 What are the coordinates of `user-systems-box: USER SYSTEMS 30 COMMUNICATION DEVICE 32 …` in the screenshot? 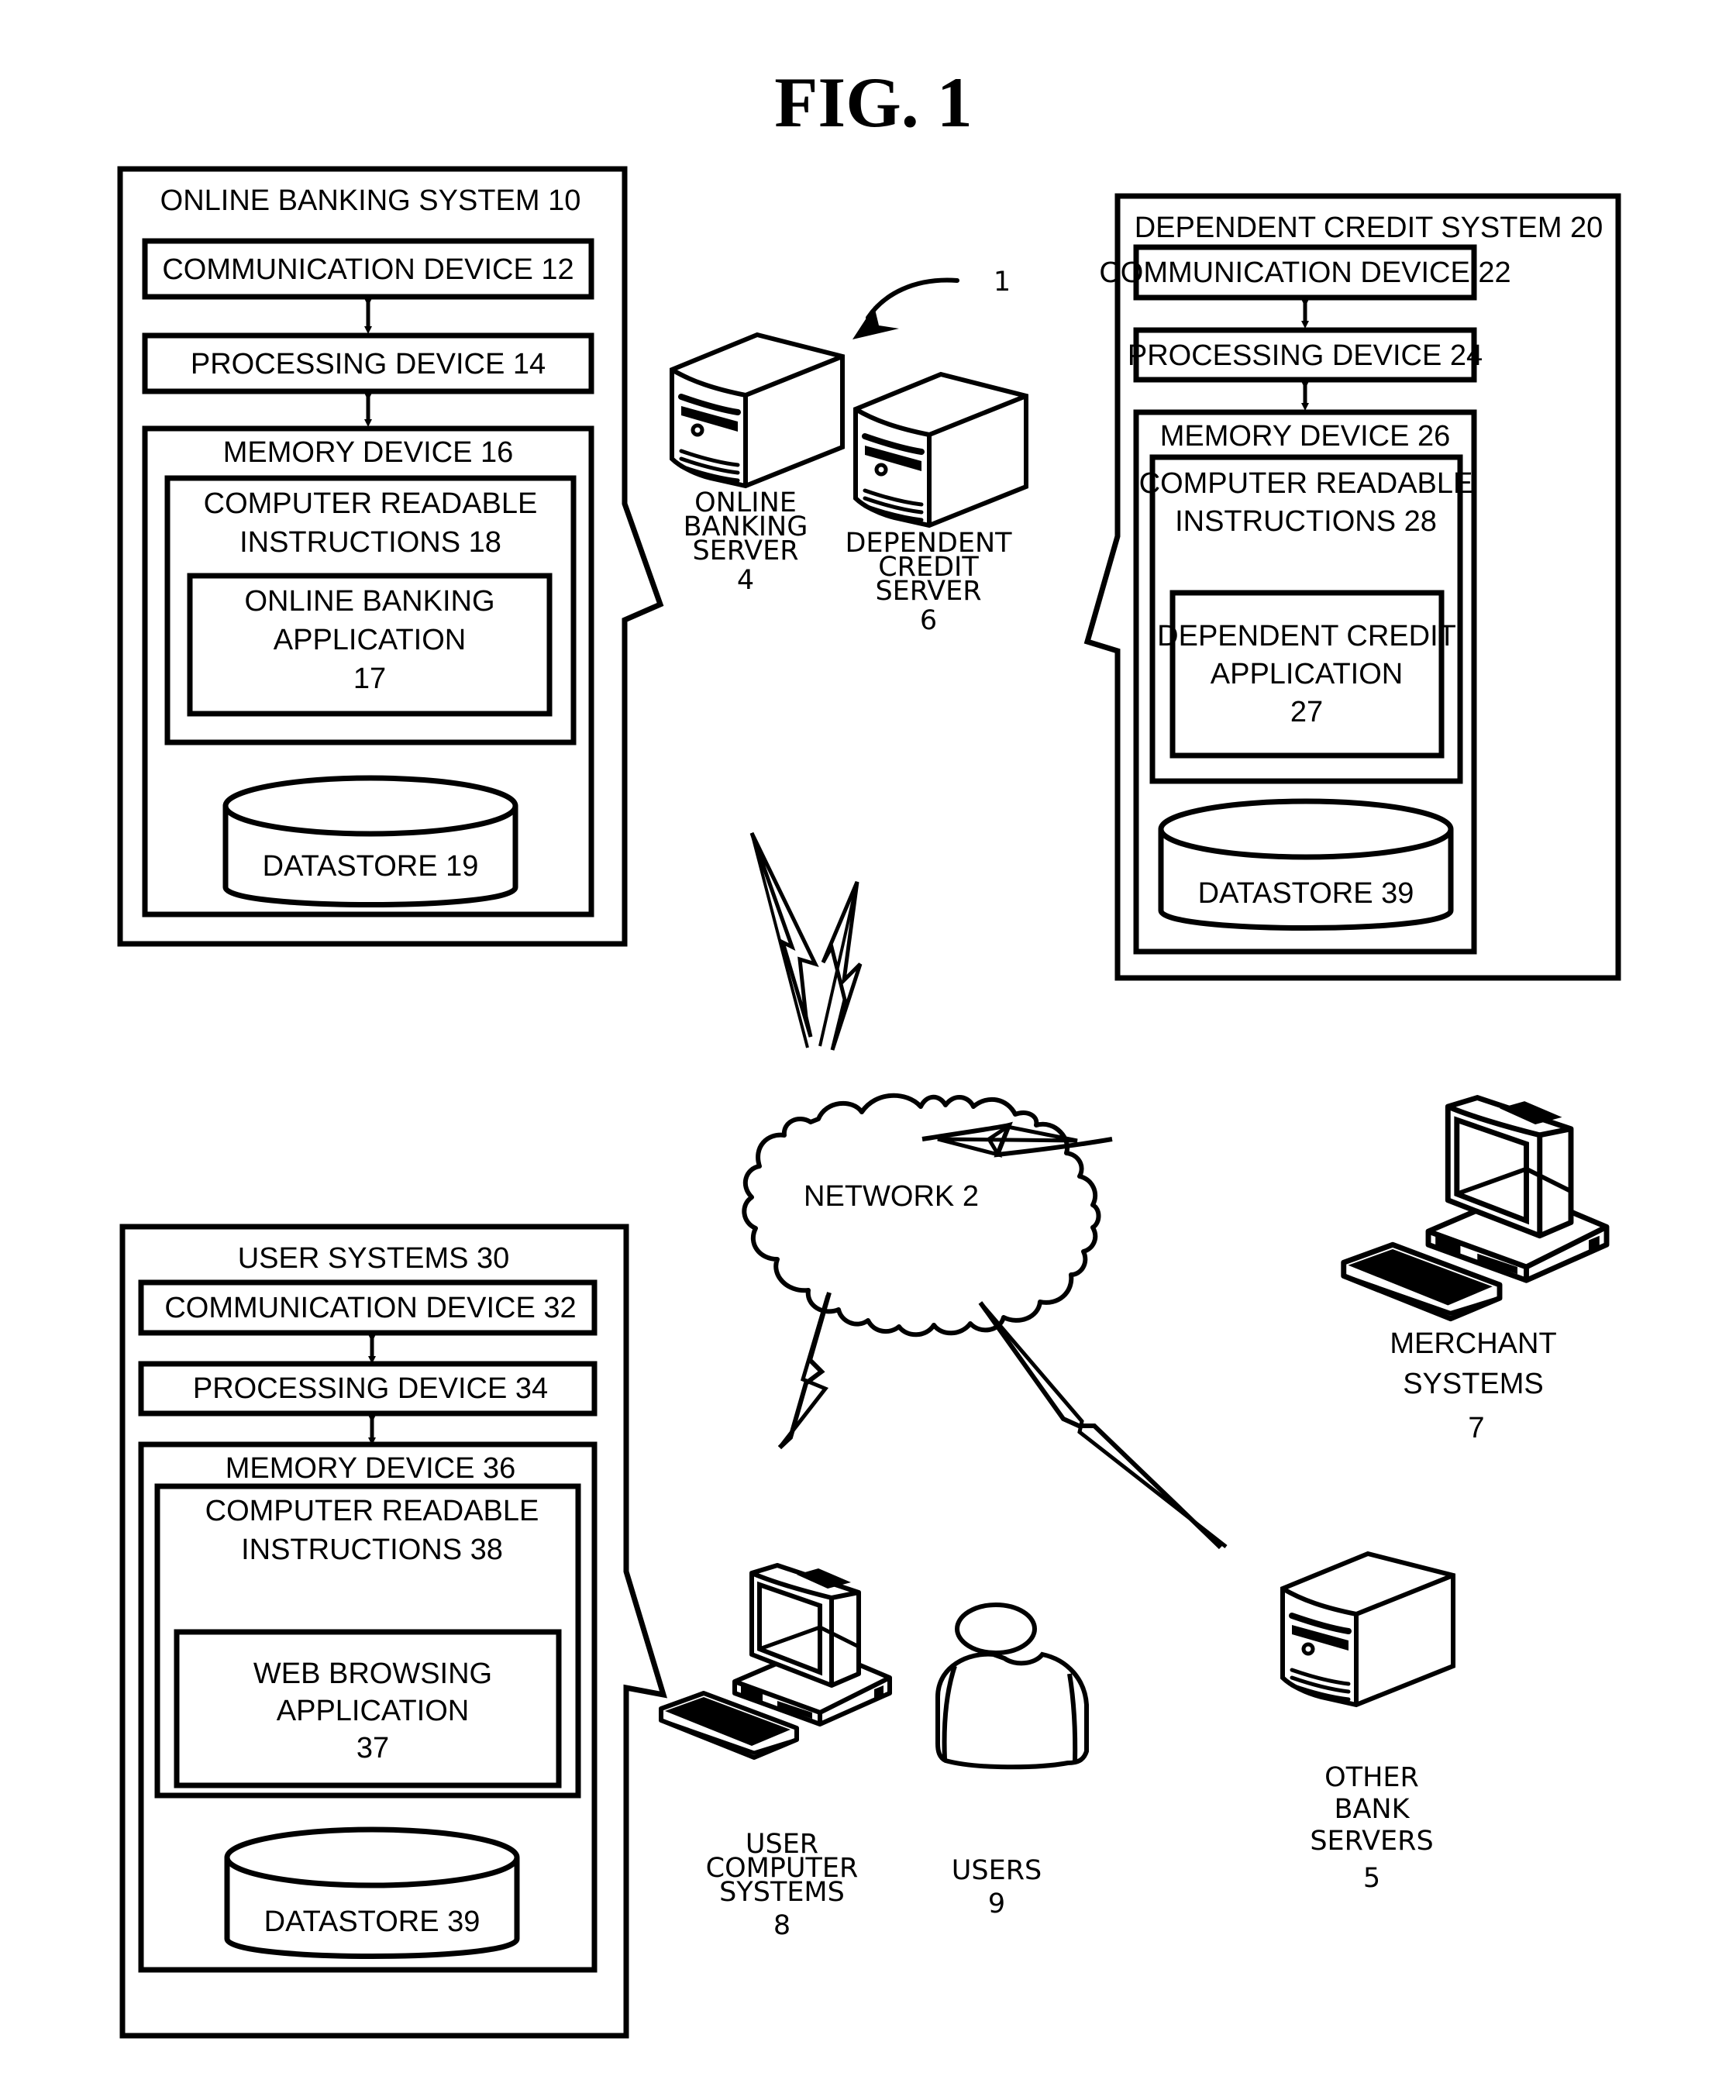 It's located at (393, 1631).